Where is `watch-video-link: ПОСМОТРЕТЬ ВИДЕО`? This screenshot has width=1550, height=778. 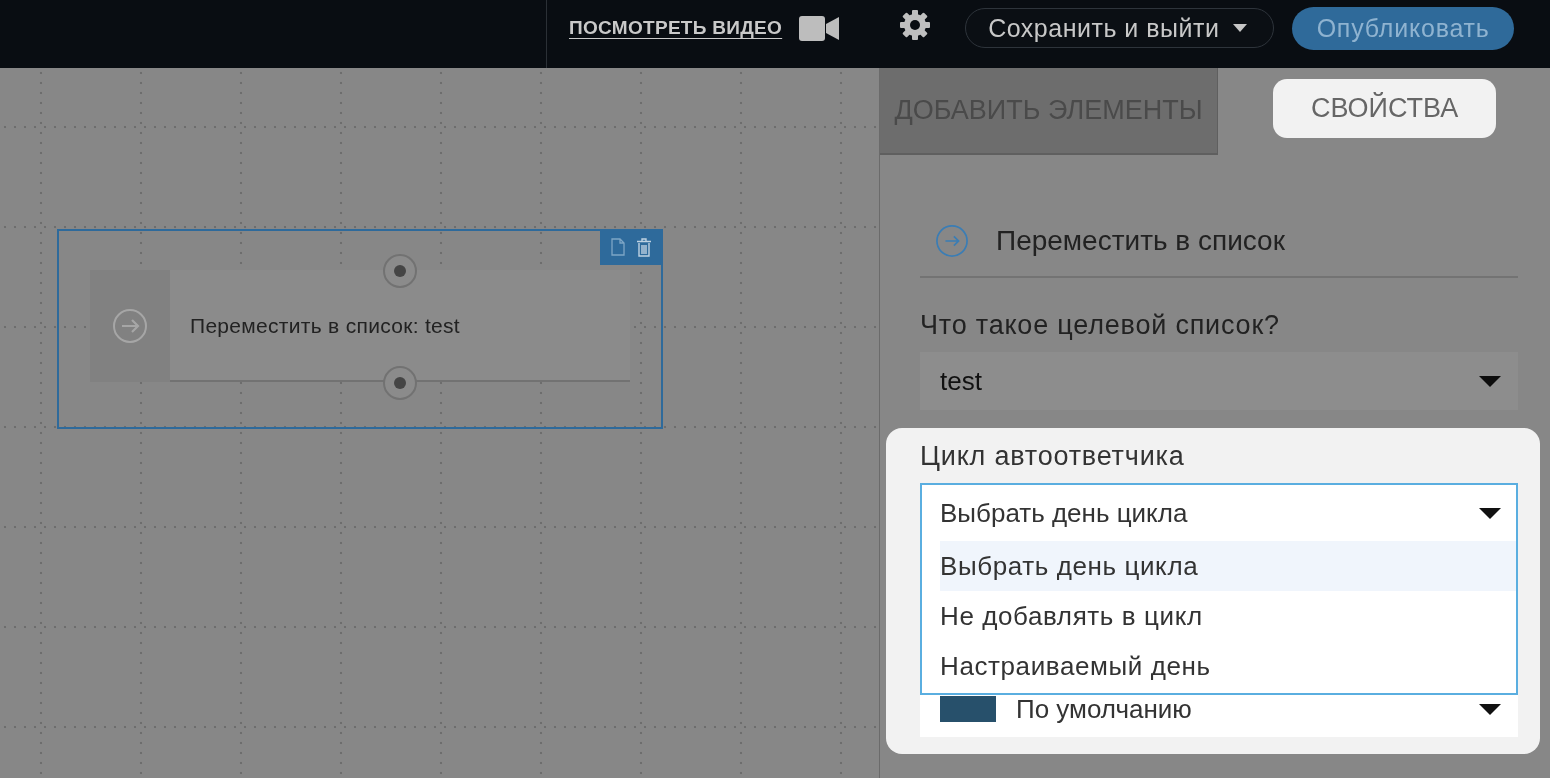 watch-video-link: ПОСМОТРЕТЬ ВИДЕО is located at coordinates (676, 28).